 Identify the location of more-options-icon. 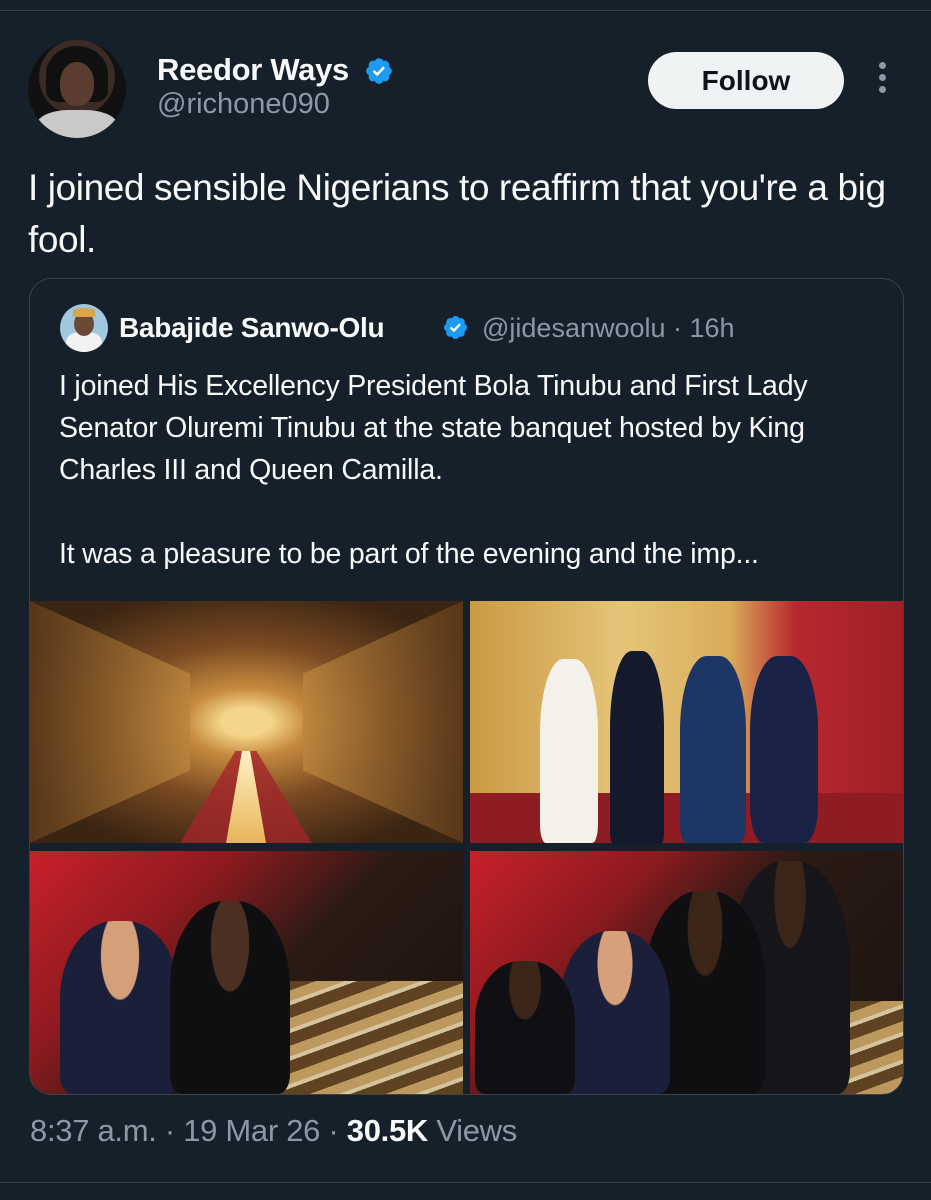
(882, 82).